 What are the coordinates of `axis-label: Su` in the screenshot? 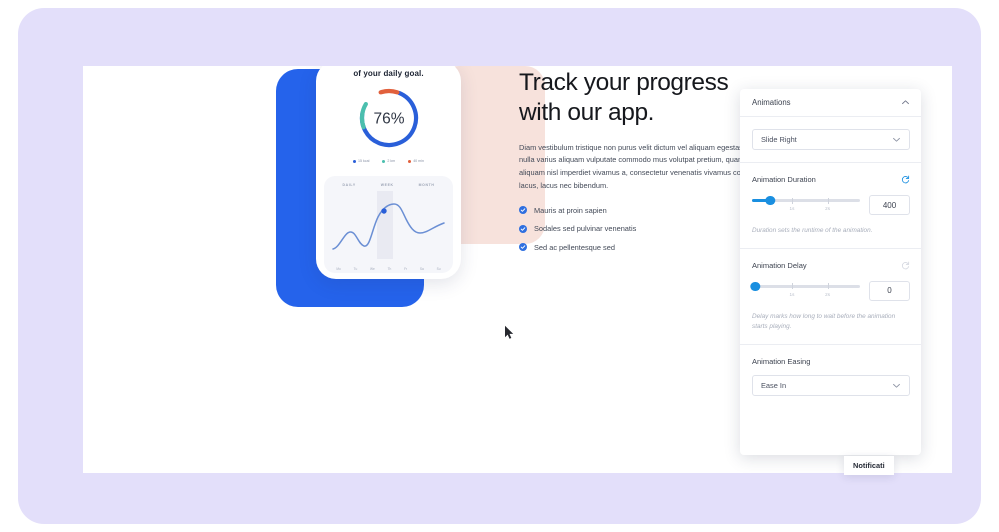 It's located at (438, 269).